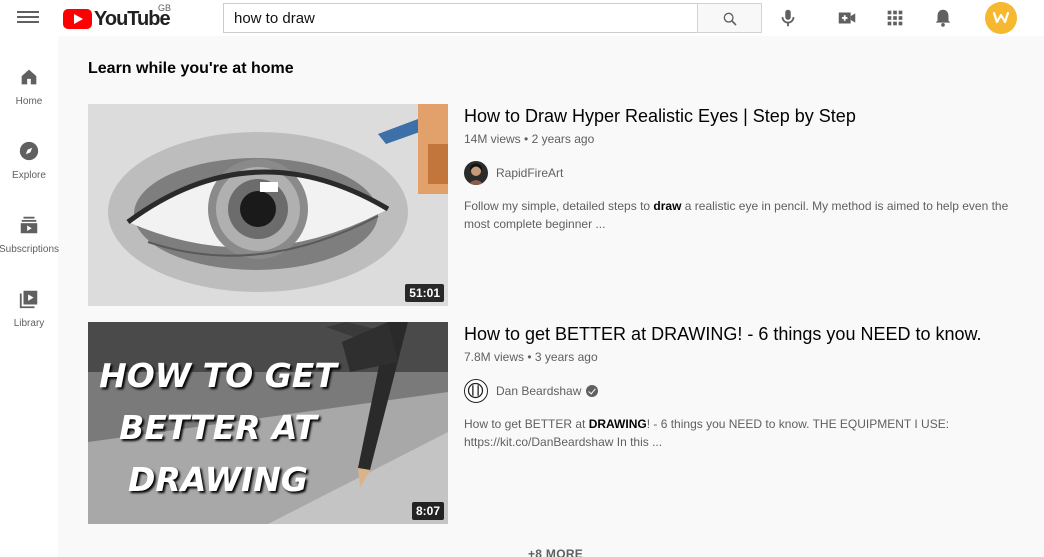  I want to click on thumbnail-text-line: DRAWING, so click(218, 479).